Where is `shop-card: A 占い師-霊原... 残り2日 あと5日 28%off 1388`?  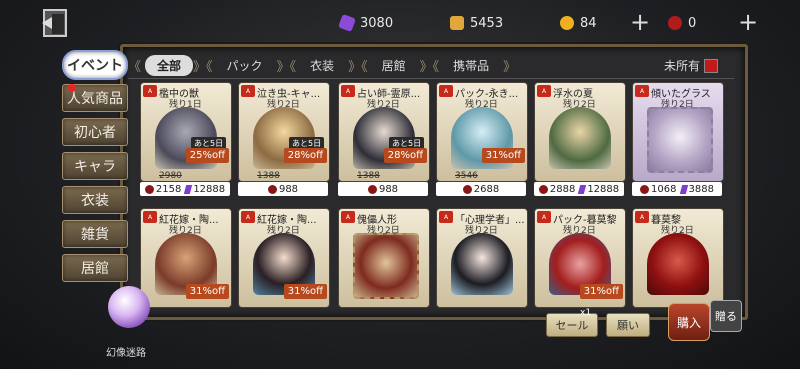
shop-card: A 占い師-霊原... 残り2日 あと5日 28%off 1388 is located at coordinates (384, 132).